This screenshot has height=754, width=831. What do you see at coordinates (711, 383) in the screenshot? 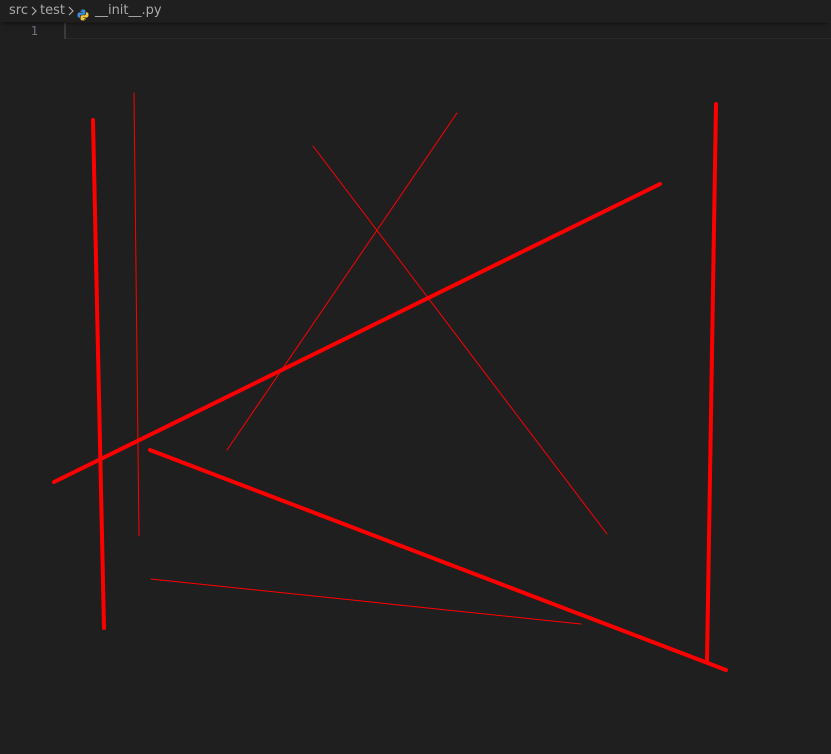
I see `annotation-stroke-right-vertical` at bounding box center [711, 383].